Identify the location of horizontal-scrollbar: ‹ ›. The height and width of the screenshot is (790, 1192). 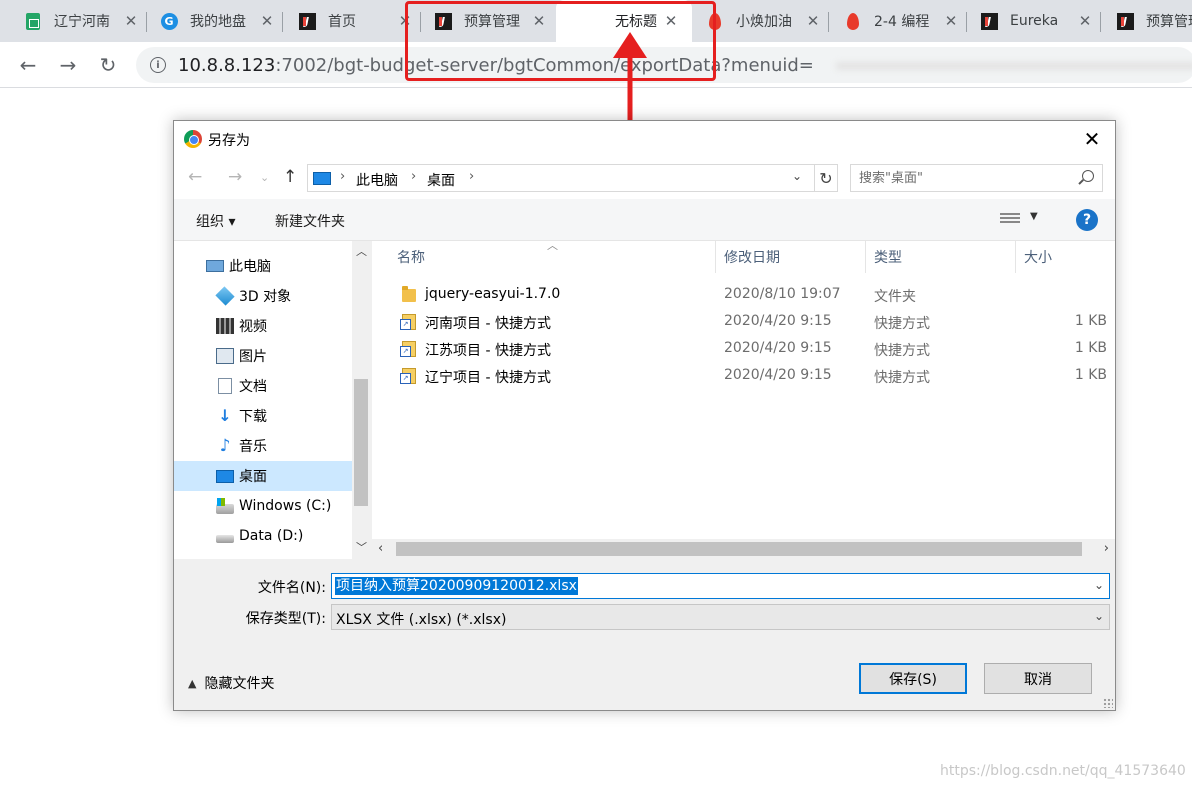
(743, 549).